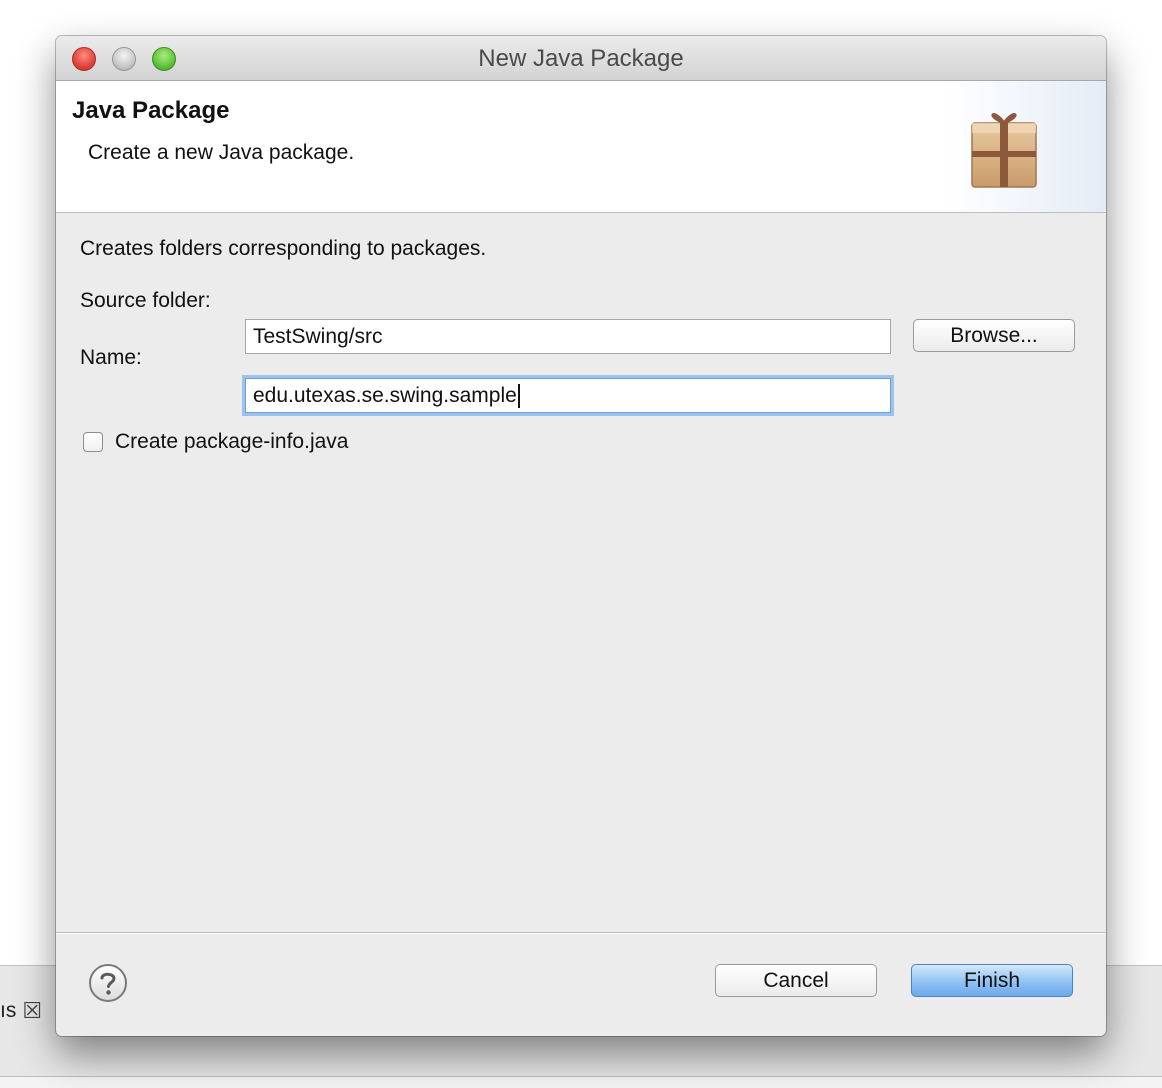  I want to click on package-name-input: edu.utexas.se.swing.sample, so click(568, 395).